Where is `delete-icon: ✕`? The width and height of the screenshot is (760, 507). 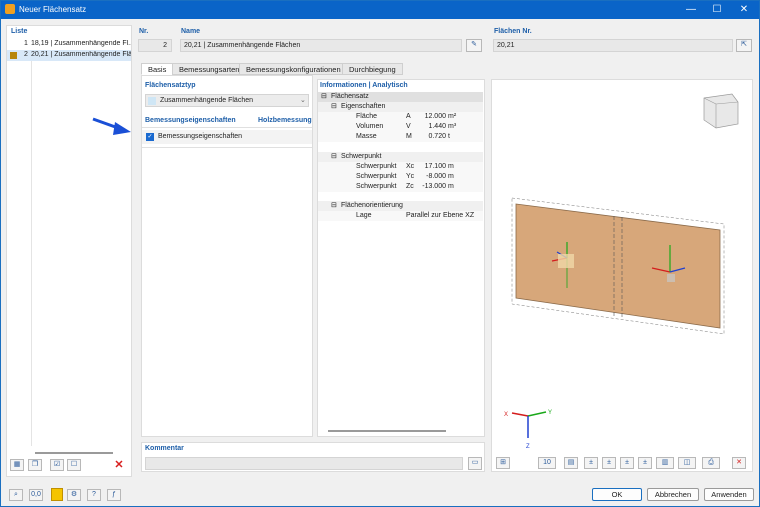 delete-icon: ✕ is located at coordinates (119, 465).